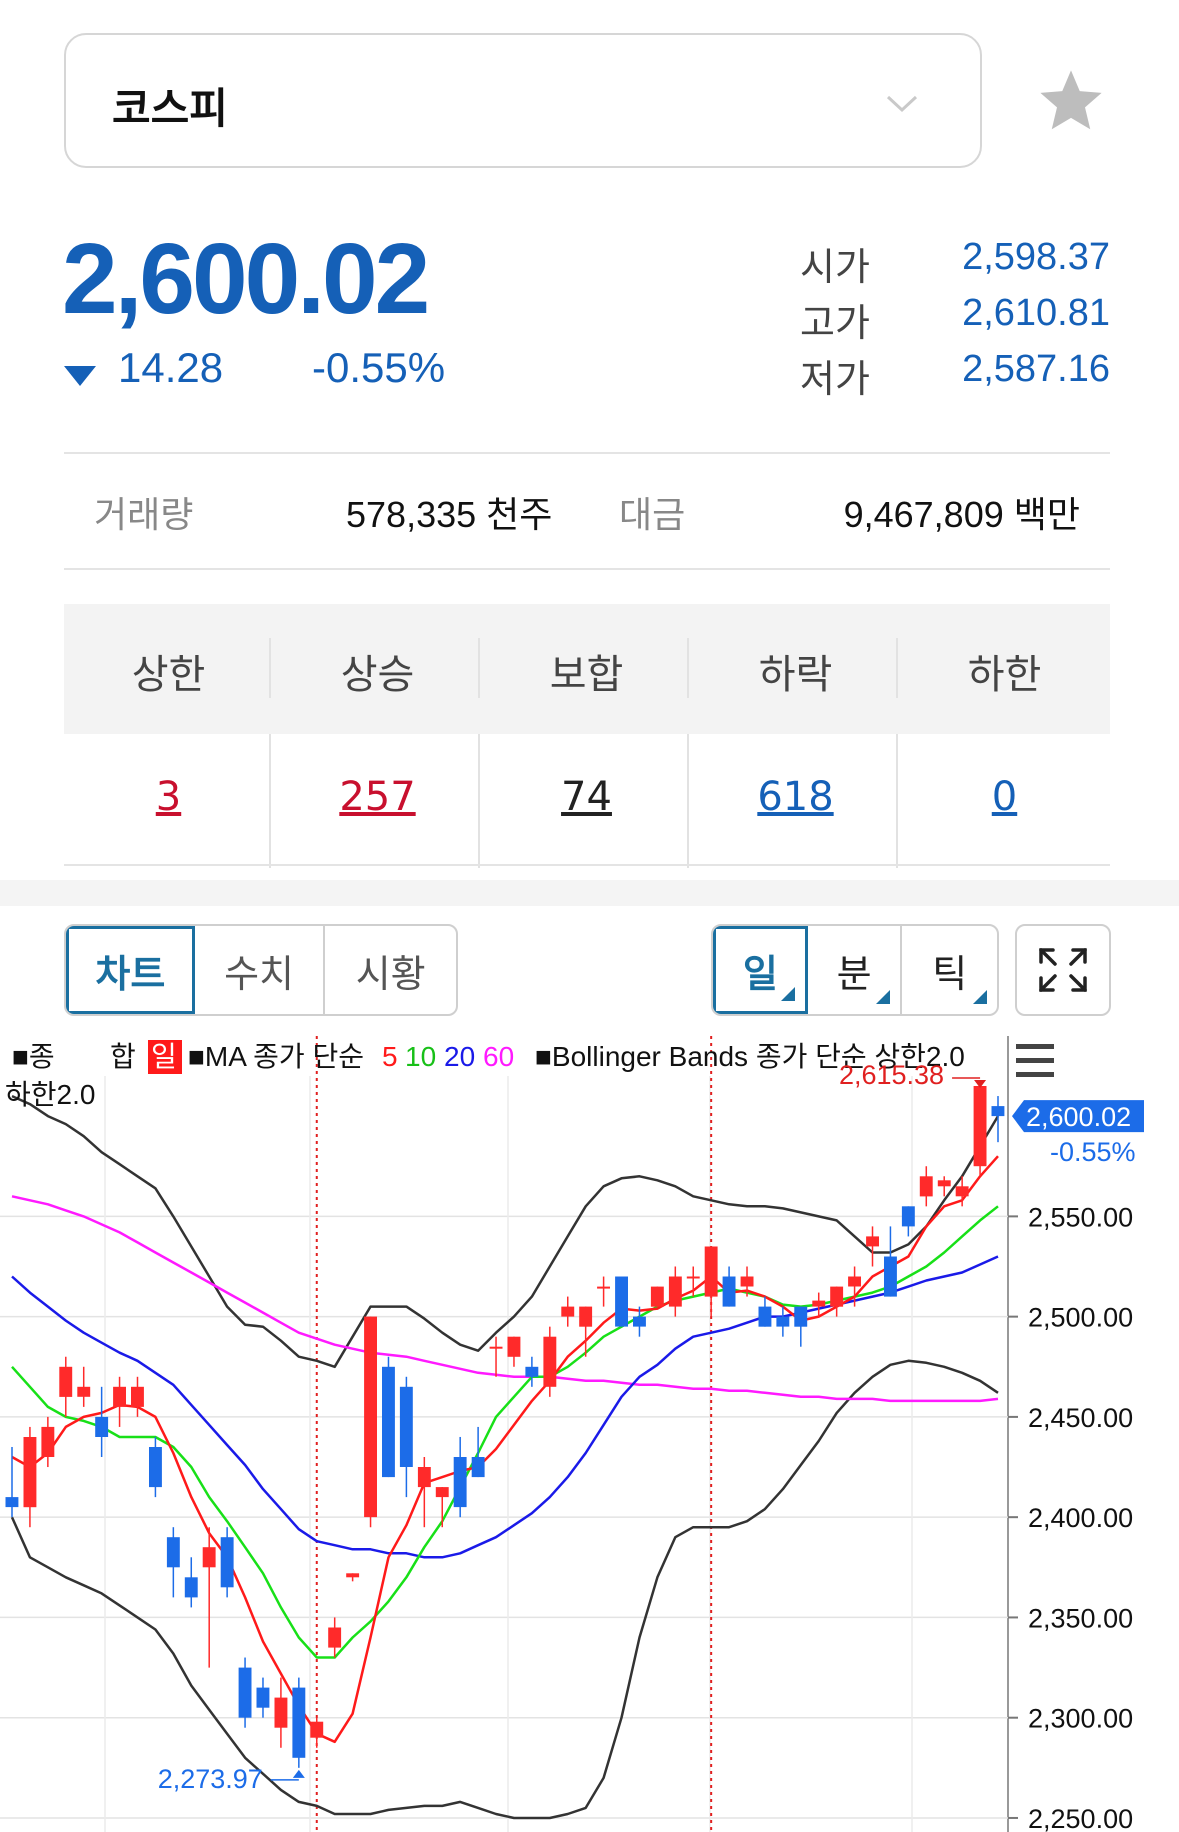 The width and height of the screenshot is (1179, 1832). I want to click on volume-label: 거래량, so click(144, 514).